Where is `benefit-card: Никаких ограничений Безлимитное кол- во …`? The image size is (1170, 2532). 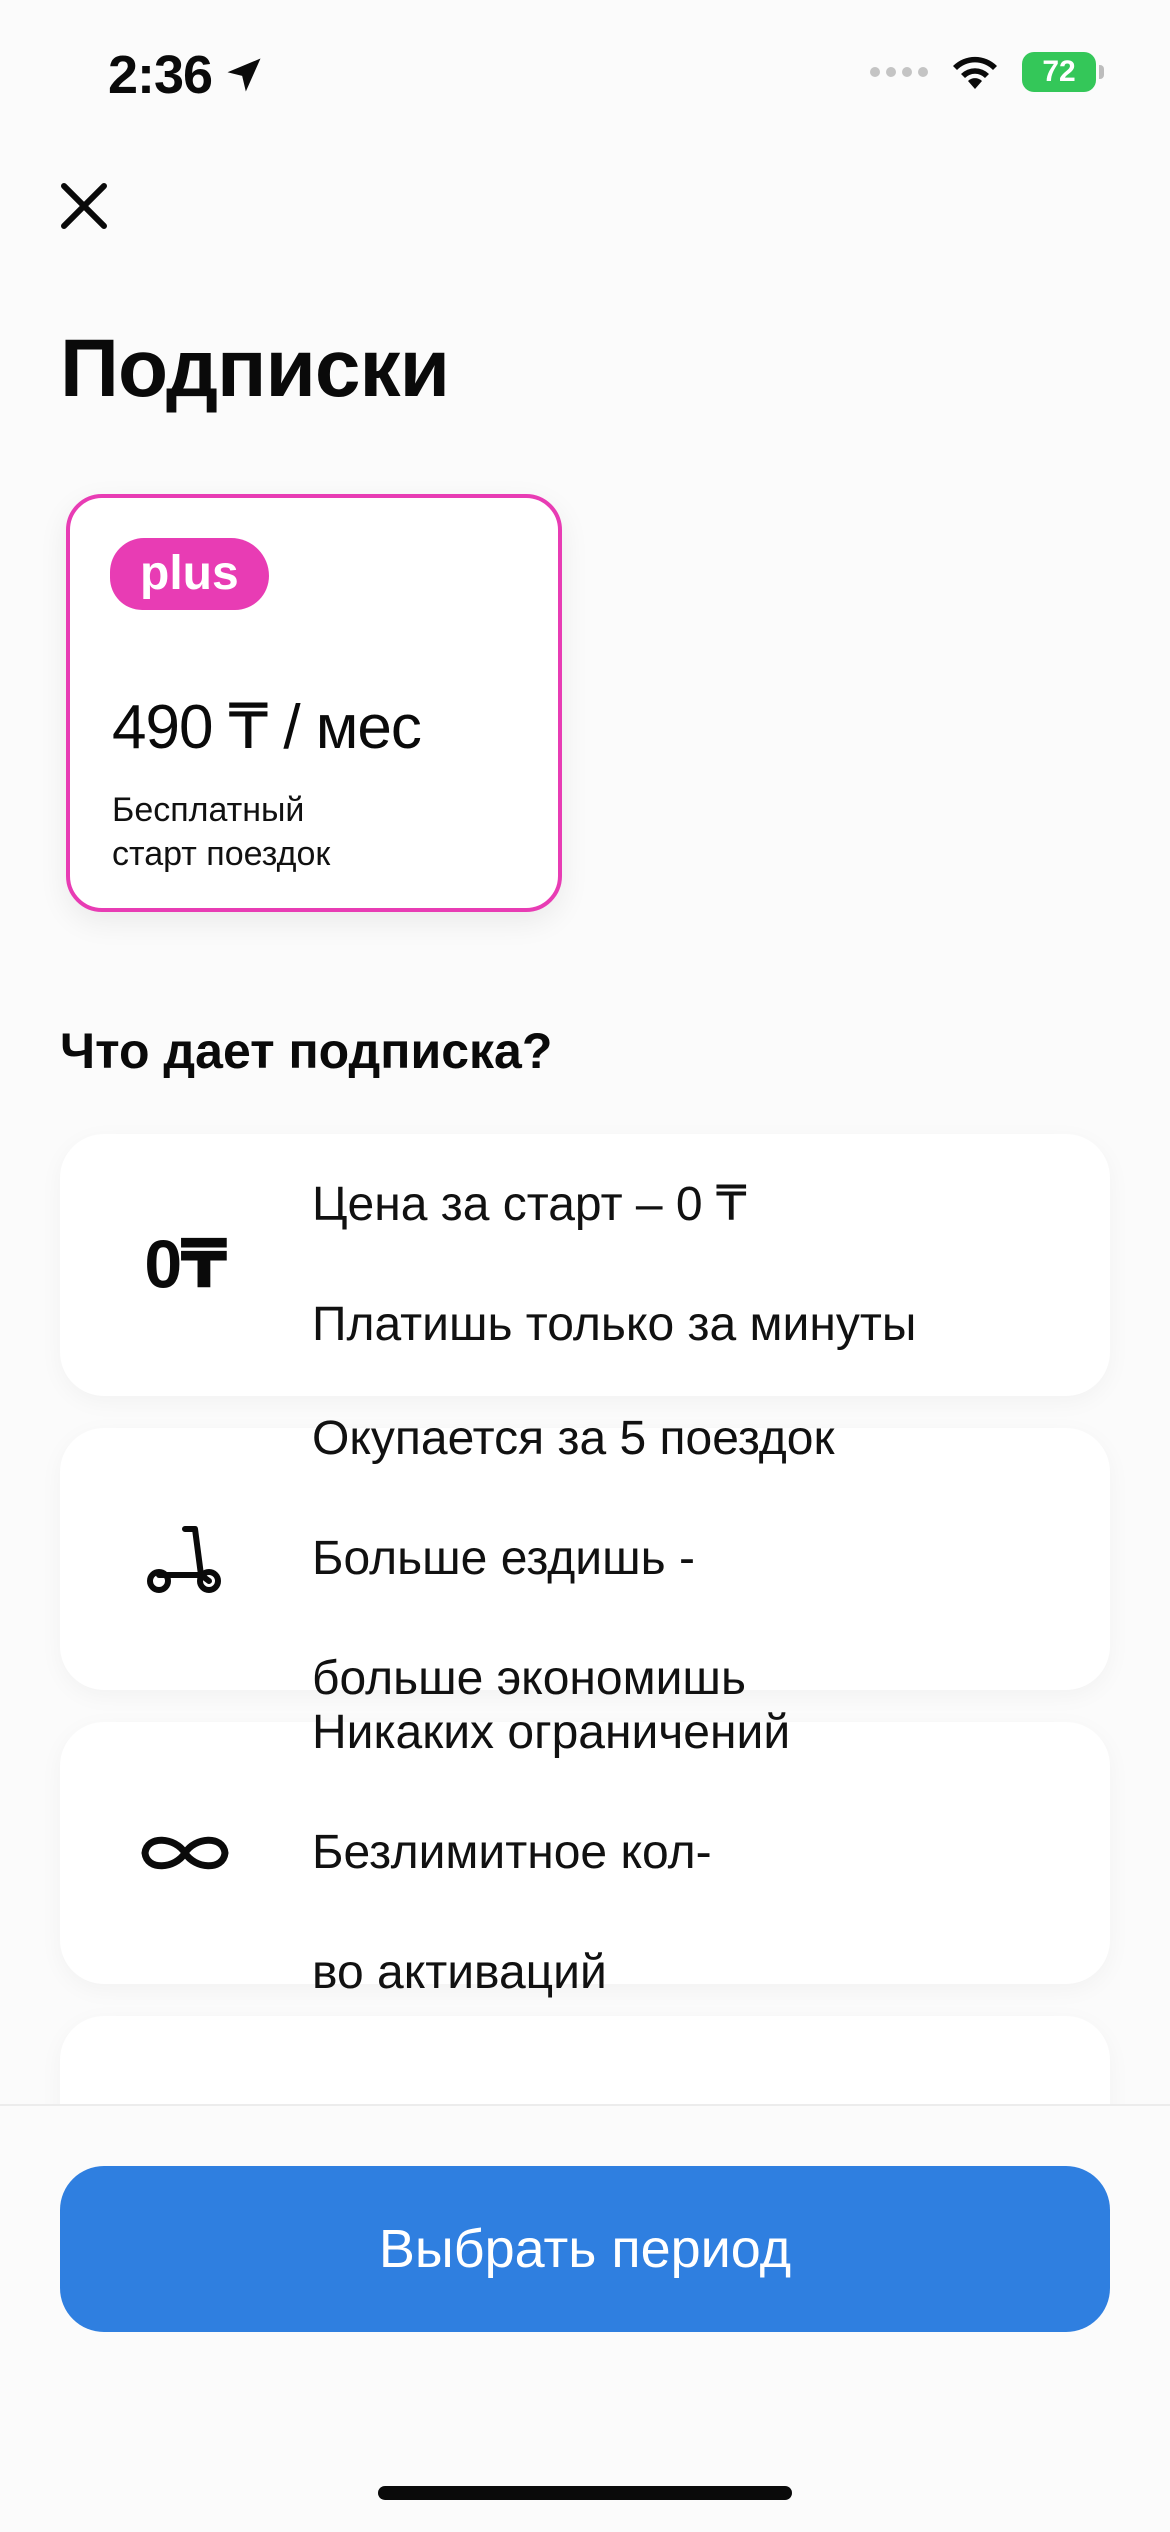
benefit-card: Никаких ограничений Безлимитное кол- во … is located at coordinates (585, 1852).